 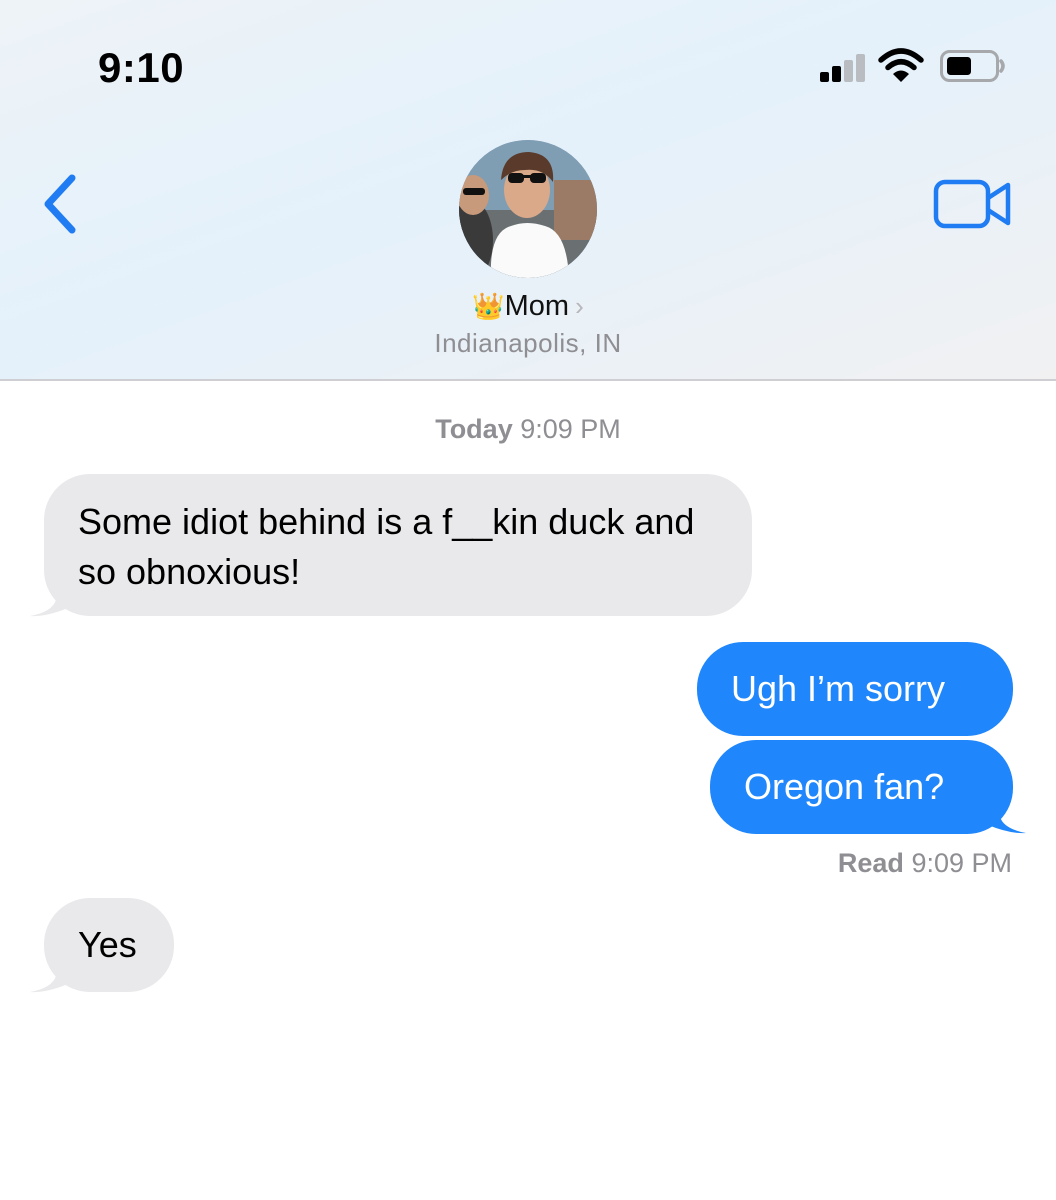 What do you see at coordinates (961, 863) in the screenshot?
I see `read-time: 9:09 PM` at bounding box center [961, 863].